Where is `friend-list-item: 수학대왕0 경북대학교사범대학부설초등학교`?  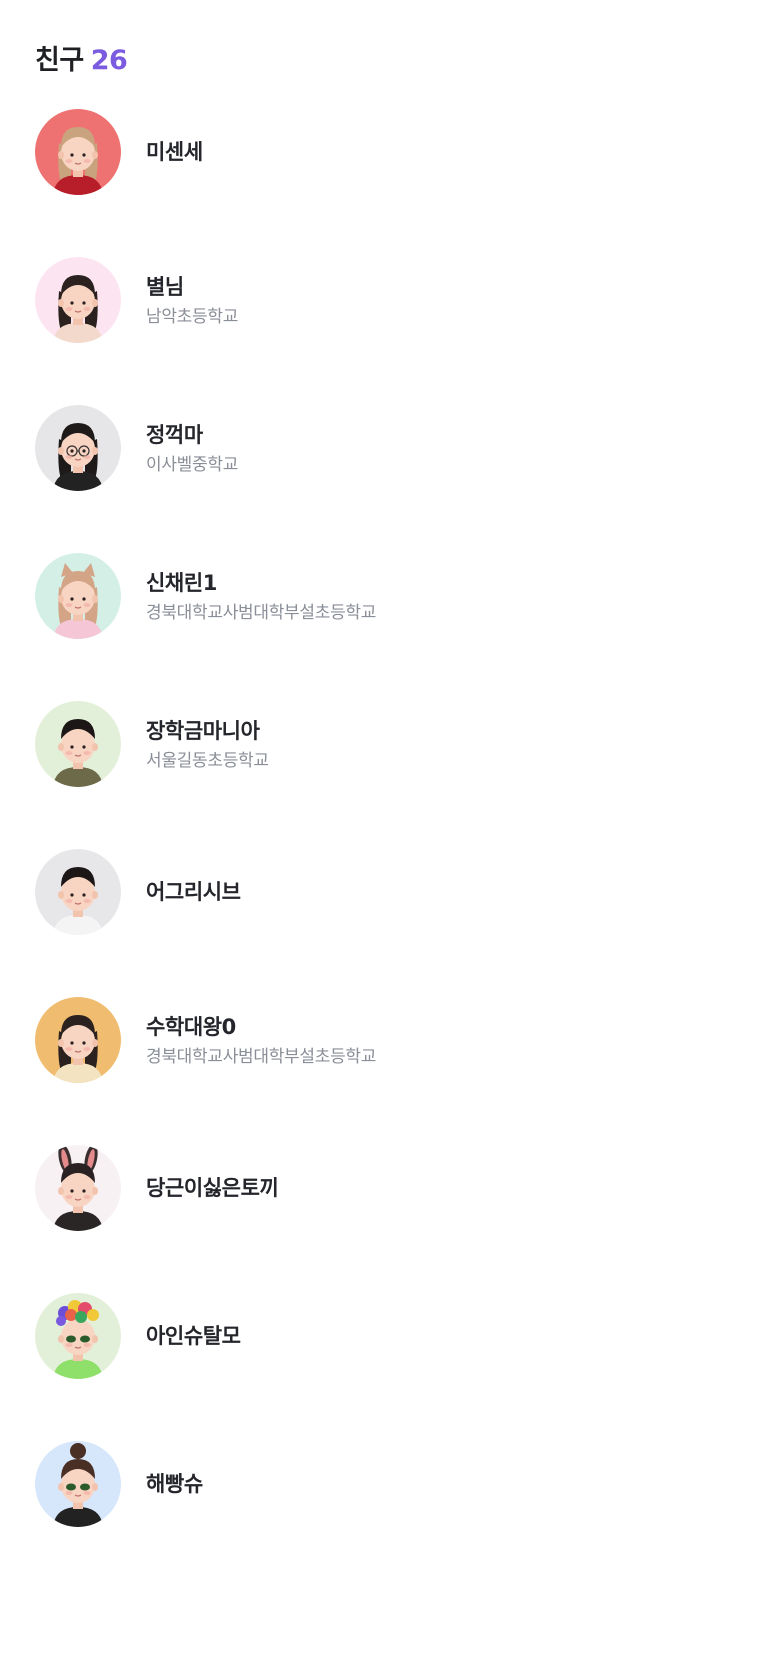 friend-list-item: 수학대왕0 경북대학교사범대학부설초등학교 is located at coordinates (385, 1071).